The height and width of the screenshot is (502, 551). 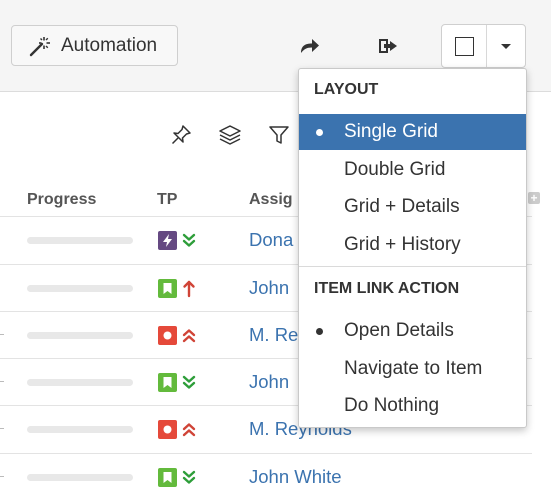 I want to click on menu-item-do-nothing: Do Nothing, so click(x=412, y=406).